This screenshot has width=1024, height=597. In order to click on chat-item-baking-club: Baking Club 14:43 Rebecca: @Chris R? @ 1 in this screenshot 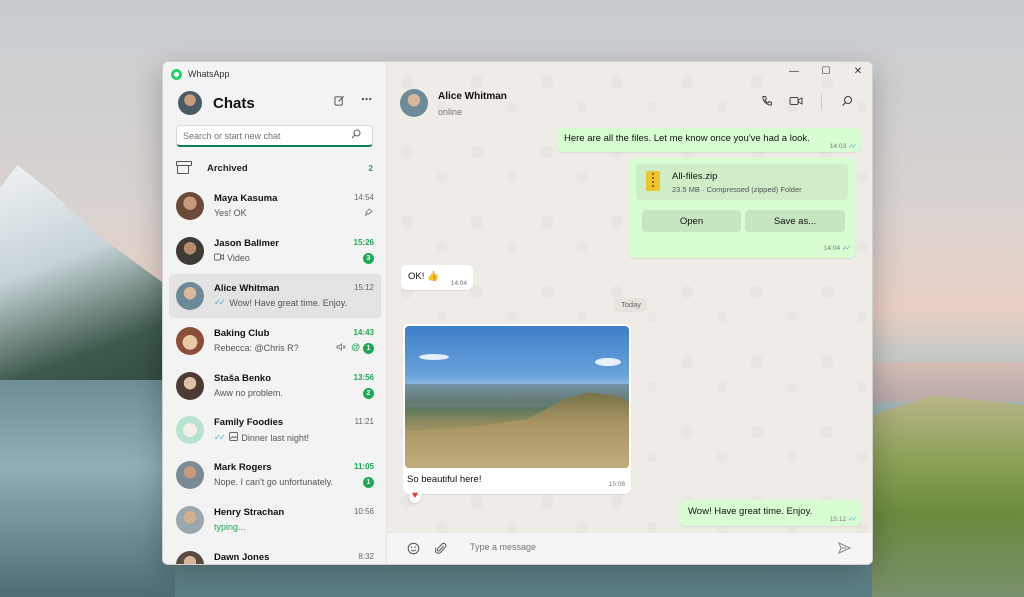, I will do `click(275, 340)`.